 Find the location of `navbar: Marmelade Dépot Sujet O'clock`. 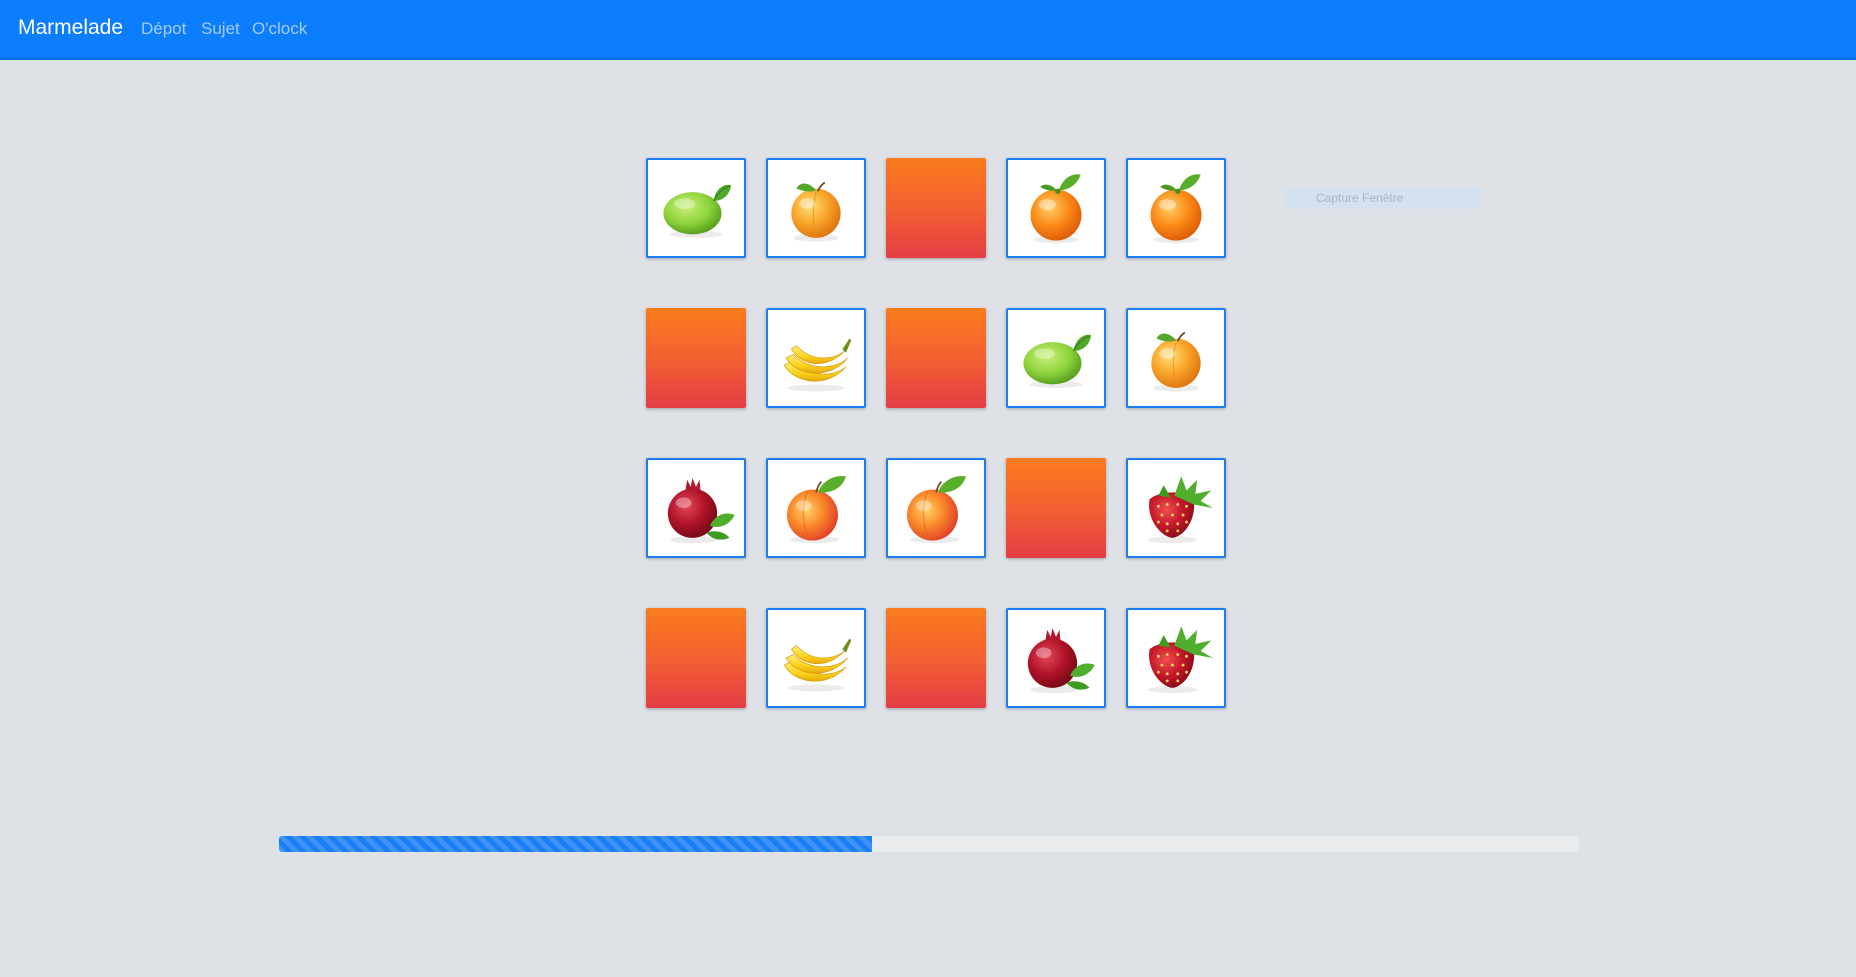

navbar: Marmelade Dépot Sujet O'clock is located at coordinates (928, 30).